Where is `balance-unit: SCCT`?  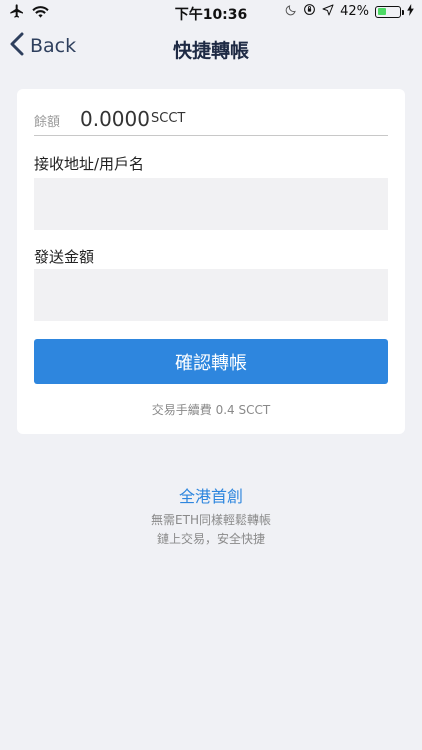 balance-unit: SCCT is located at coordinates (168, 118).